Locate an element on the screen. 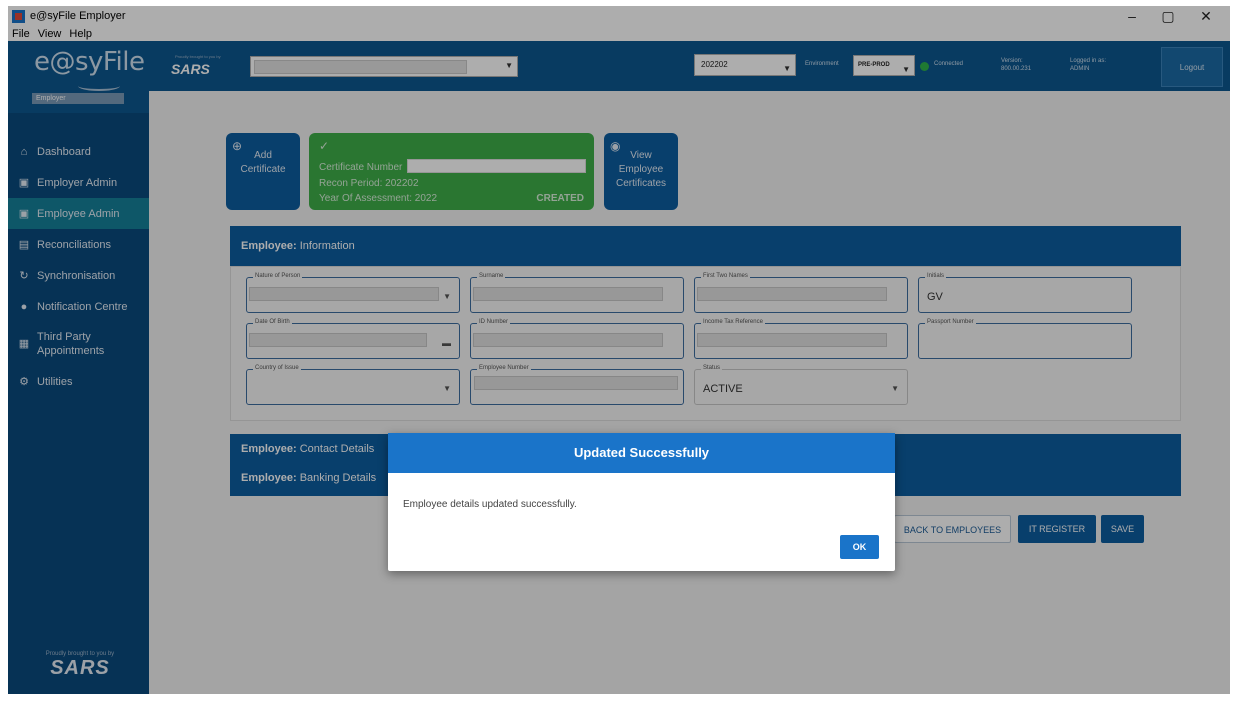 The image size is (1247, 702). dialog-message: Employee details updated successfully. is located at coordinates (490, 504).